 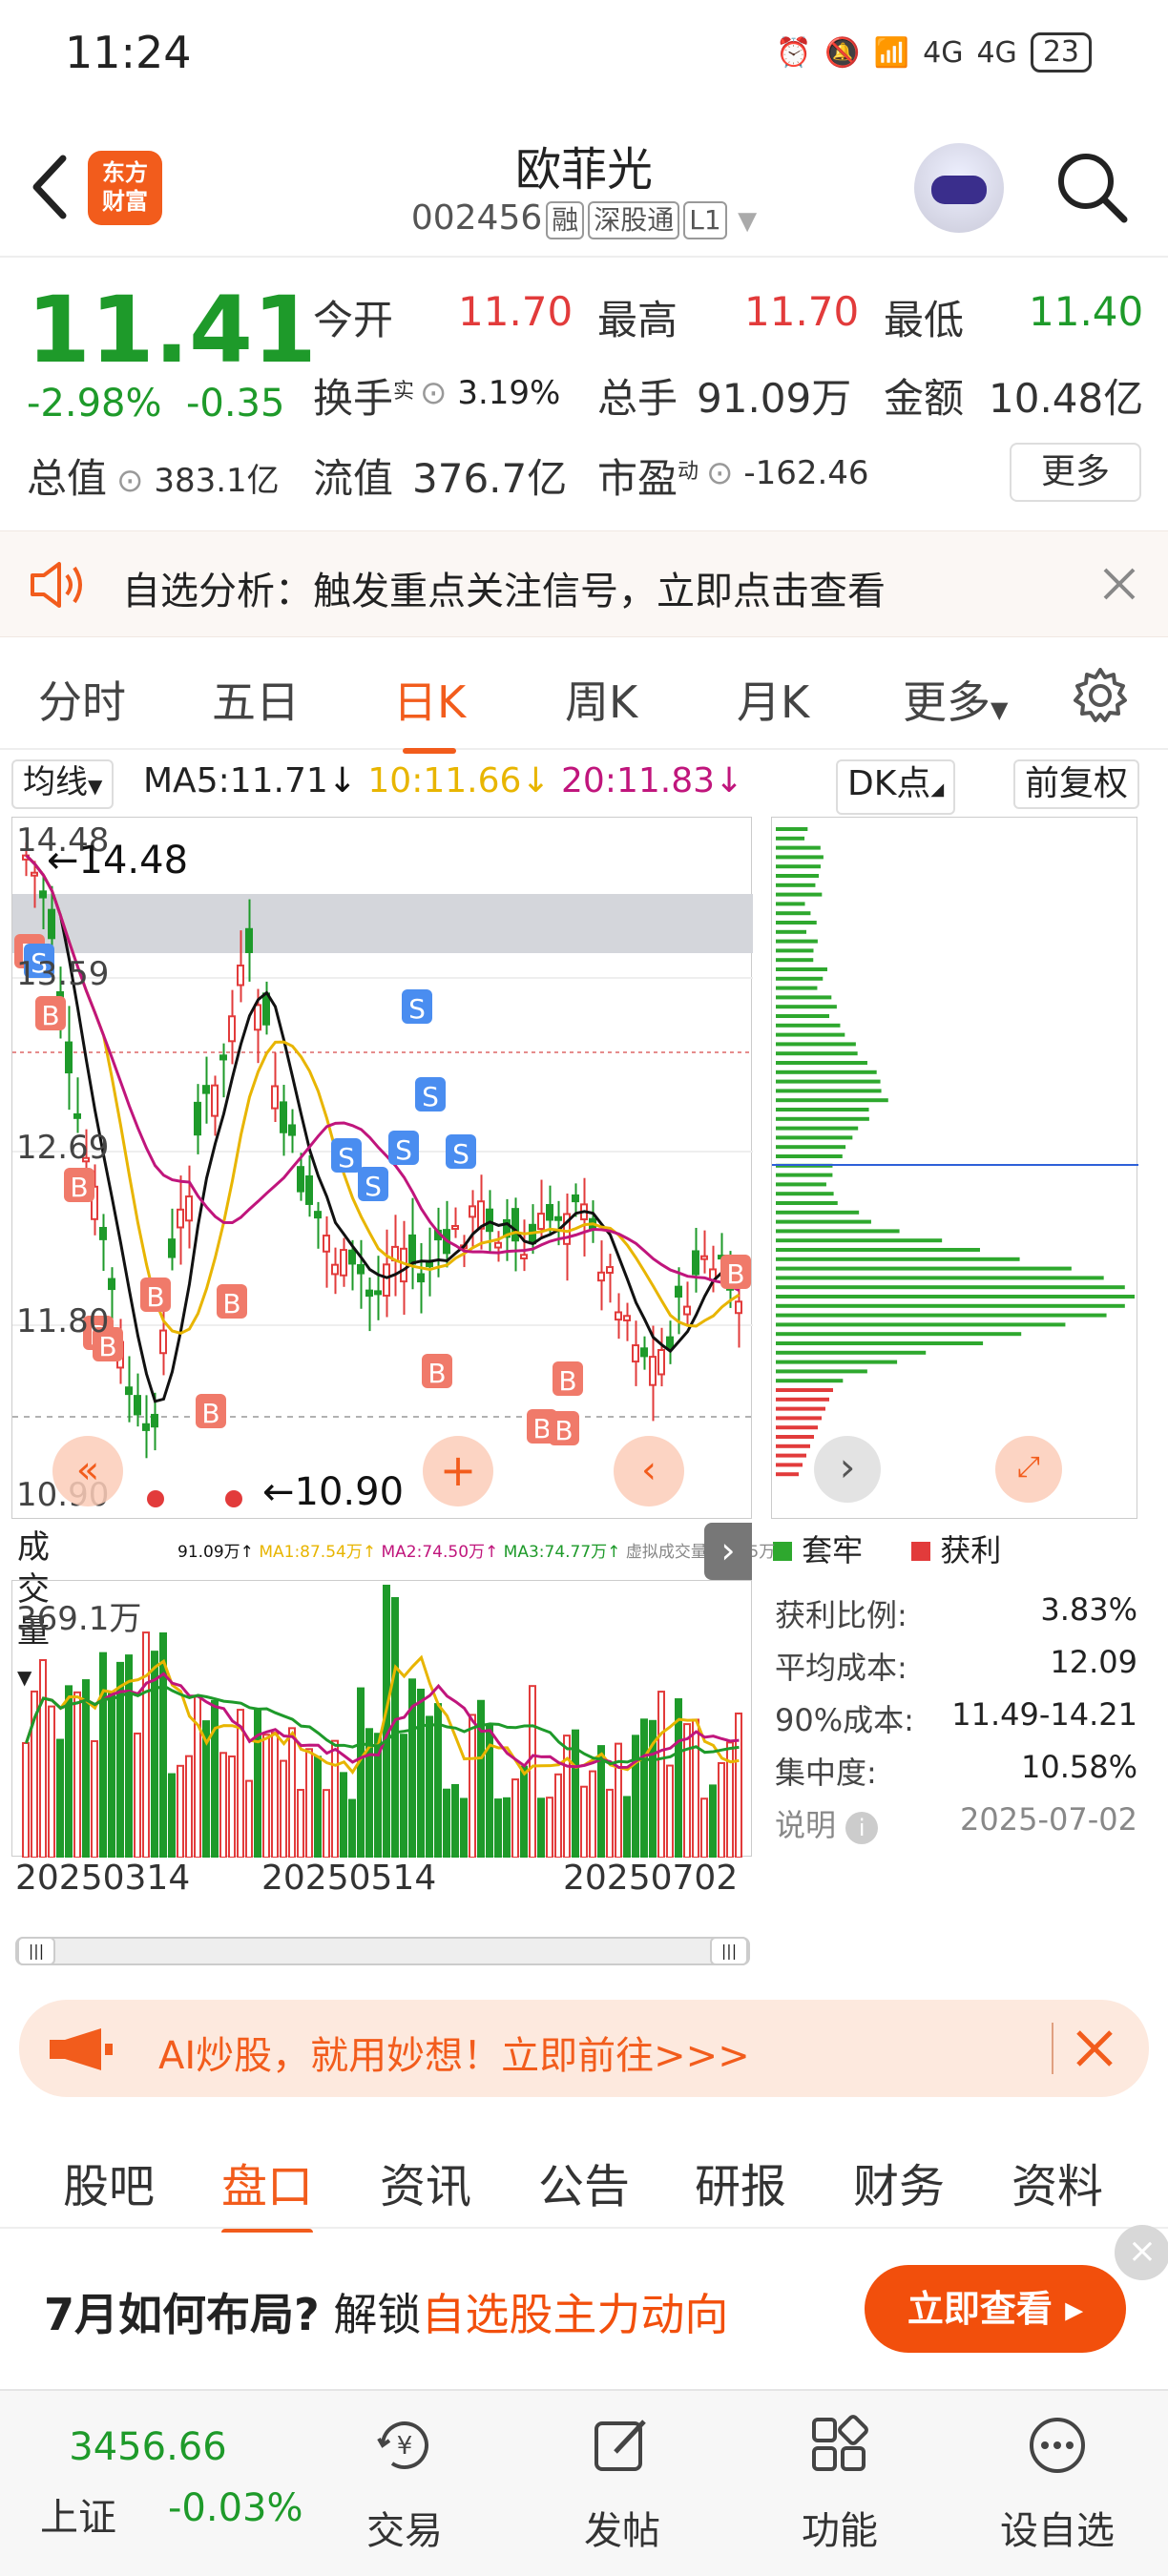 What do you see at coordinates (705, 220) in the screenshot?
I see `tag-level: L1` at bounding box center [705, 220].